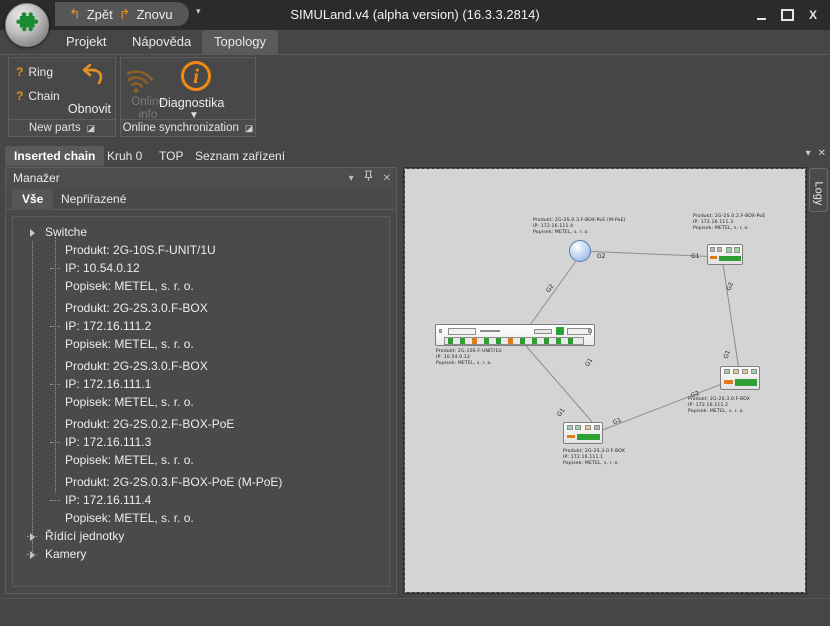  I want to click on minimize-button, so click(761, 15).